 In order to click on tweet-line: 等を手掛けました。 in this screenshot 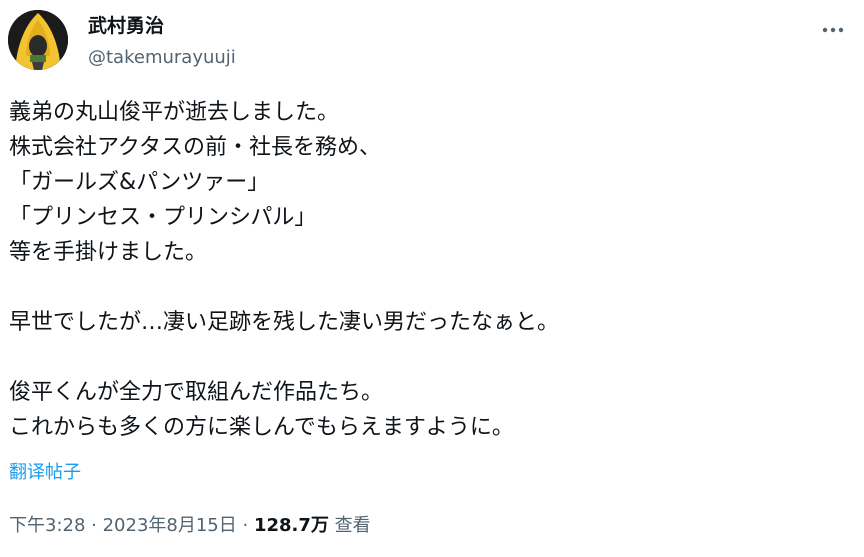, I will do `click(108, 252)`.